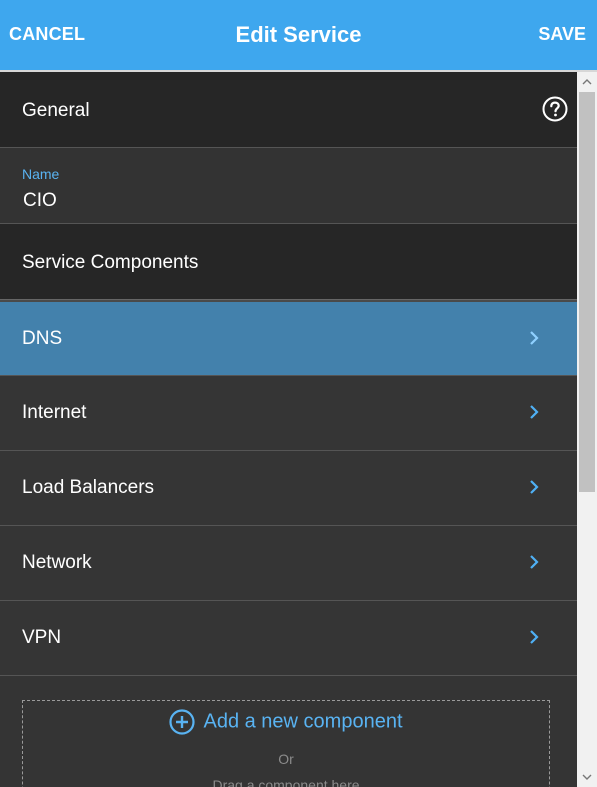 The height and width of the screenshot is (787, 597). I want to click on add-component-button: Add a new component, so click(286, 722).